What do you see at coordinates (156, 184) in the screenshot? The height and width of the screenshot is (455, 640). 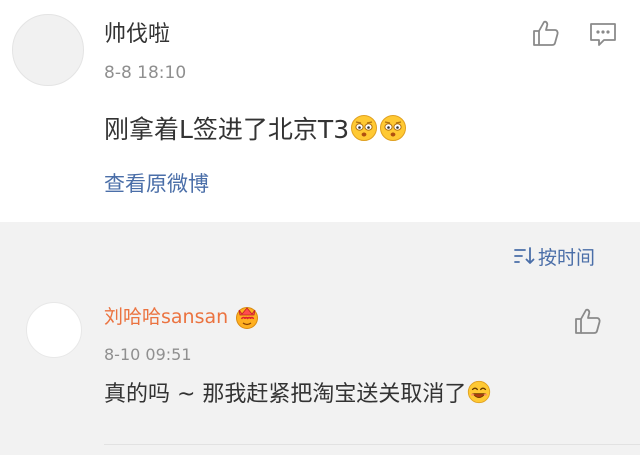 I see `view-original-link: 查看原微博` at bounding box center [156, 184].